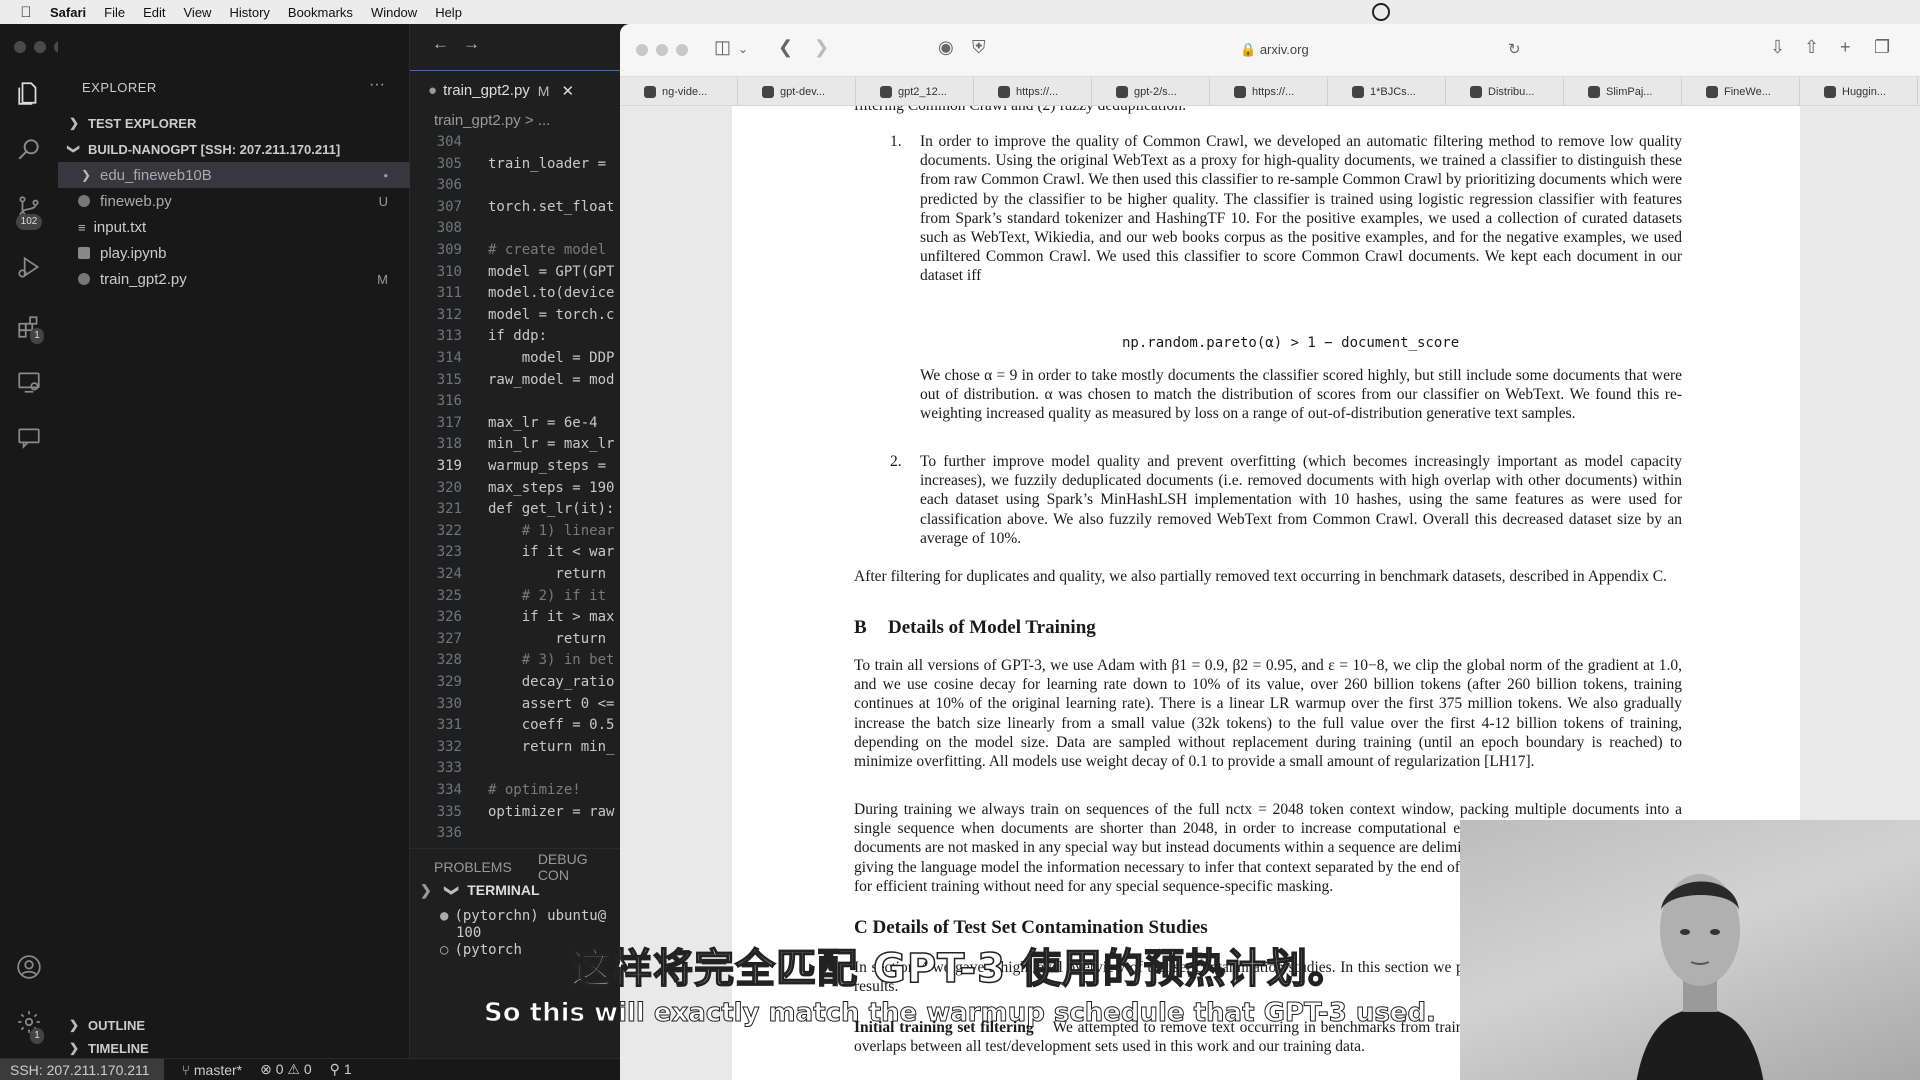 The width and height of the screenshot is (1920, 1080). Describe the element at coordinates (512, 553) in the screenshot. I see `code-line: 323 if it < war` at that location.